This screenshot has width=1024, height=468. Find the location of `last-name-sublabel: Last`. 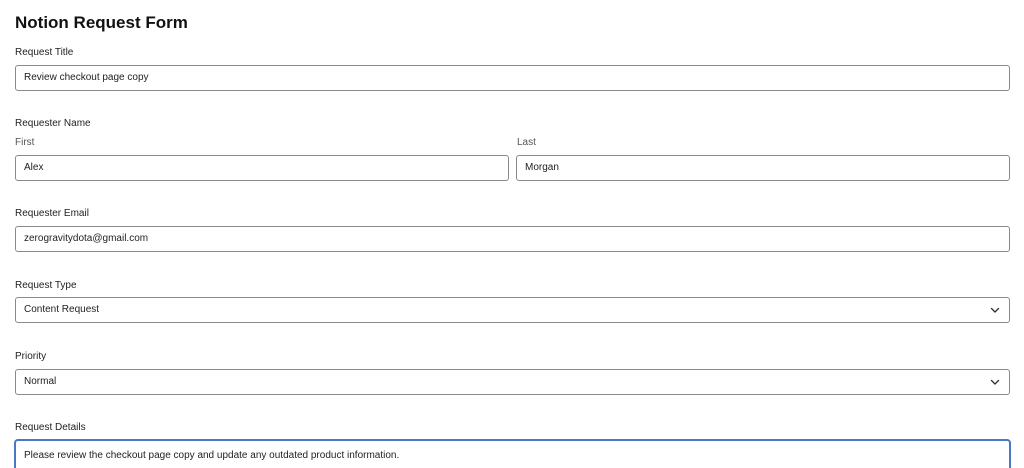

last-name-sublabel: Last is located at coordinates (526, 142).